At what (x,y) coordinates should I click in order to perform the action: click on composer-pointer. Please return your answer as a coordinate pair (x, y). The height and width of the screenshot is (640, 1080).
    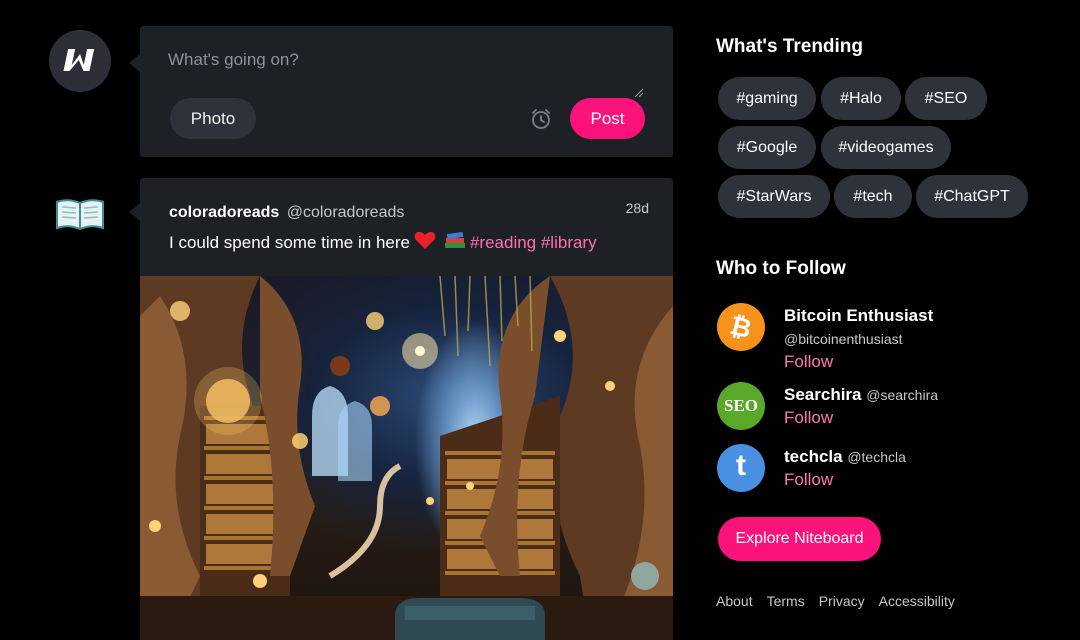
    Looking at the image, I should click on (134, 63).